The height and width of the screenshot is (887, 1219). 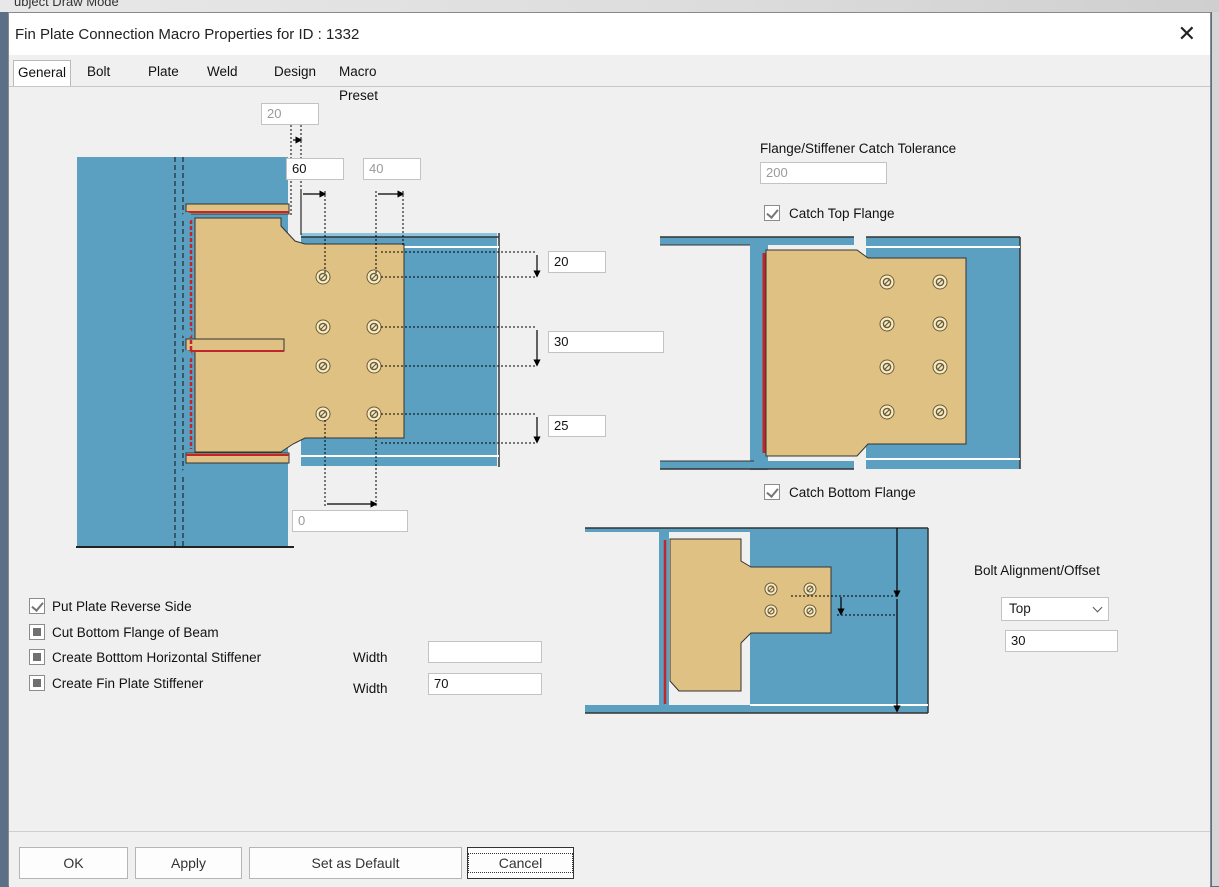 I want to click on stiffener-width-label: Width, so click(x=370, y=657).